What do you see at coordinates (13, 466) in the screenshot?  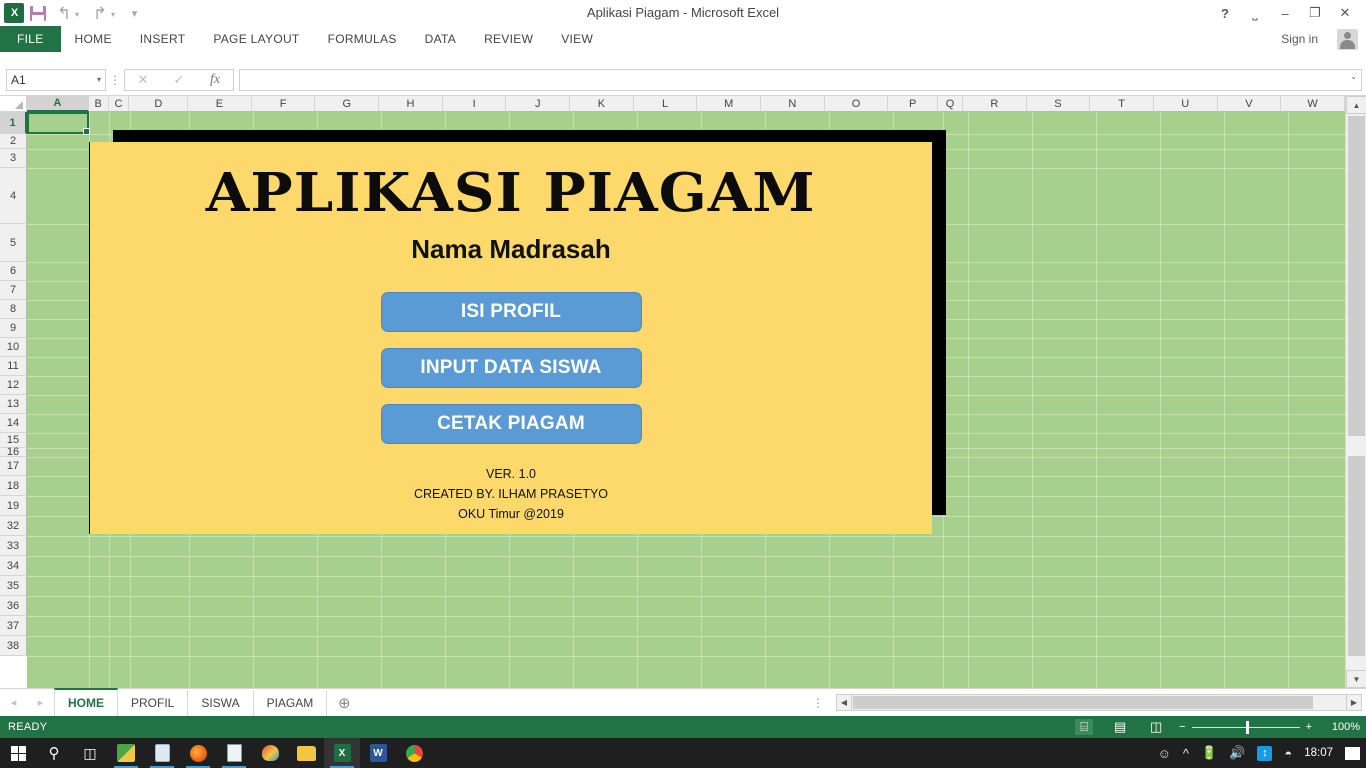 I see `row-header-17: 17` at bounding box center [13, 466].